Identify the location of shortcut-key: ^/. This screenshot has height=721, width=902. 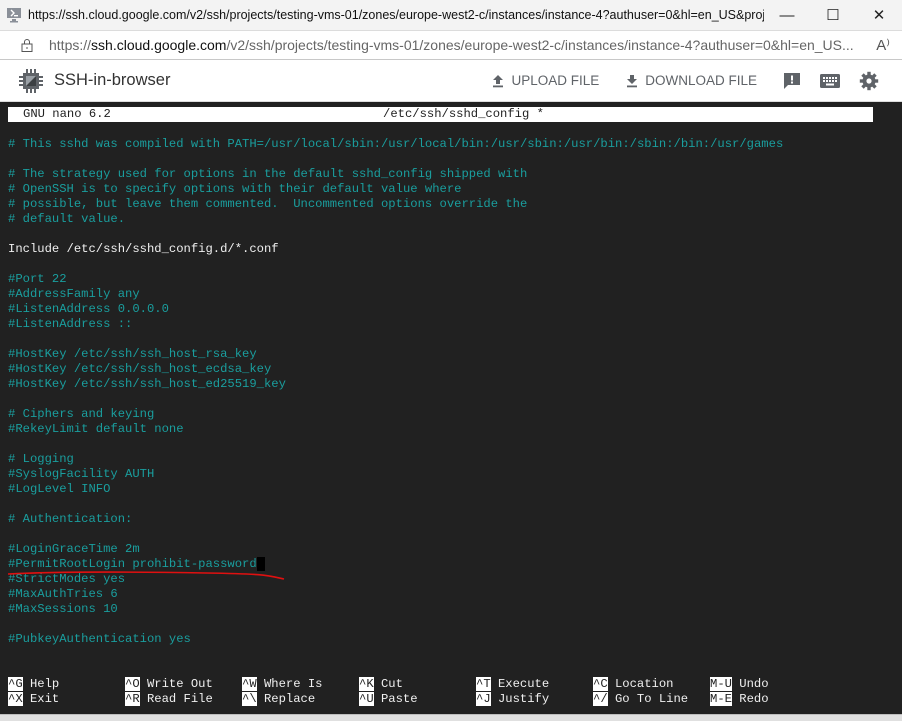
(600, 699).